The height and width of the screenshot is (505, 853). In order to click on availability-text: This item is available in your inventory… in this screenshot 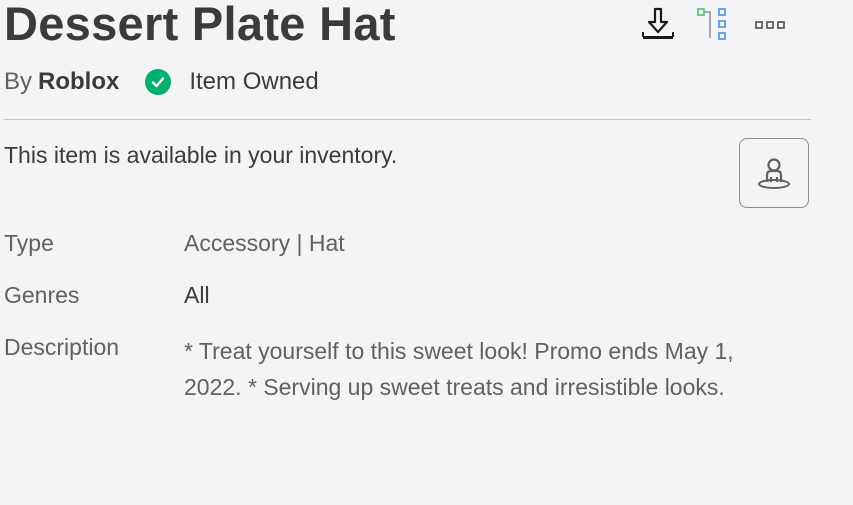, I will do `click(201, 155)`.